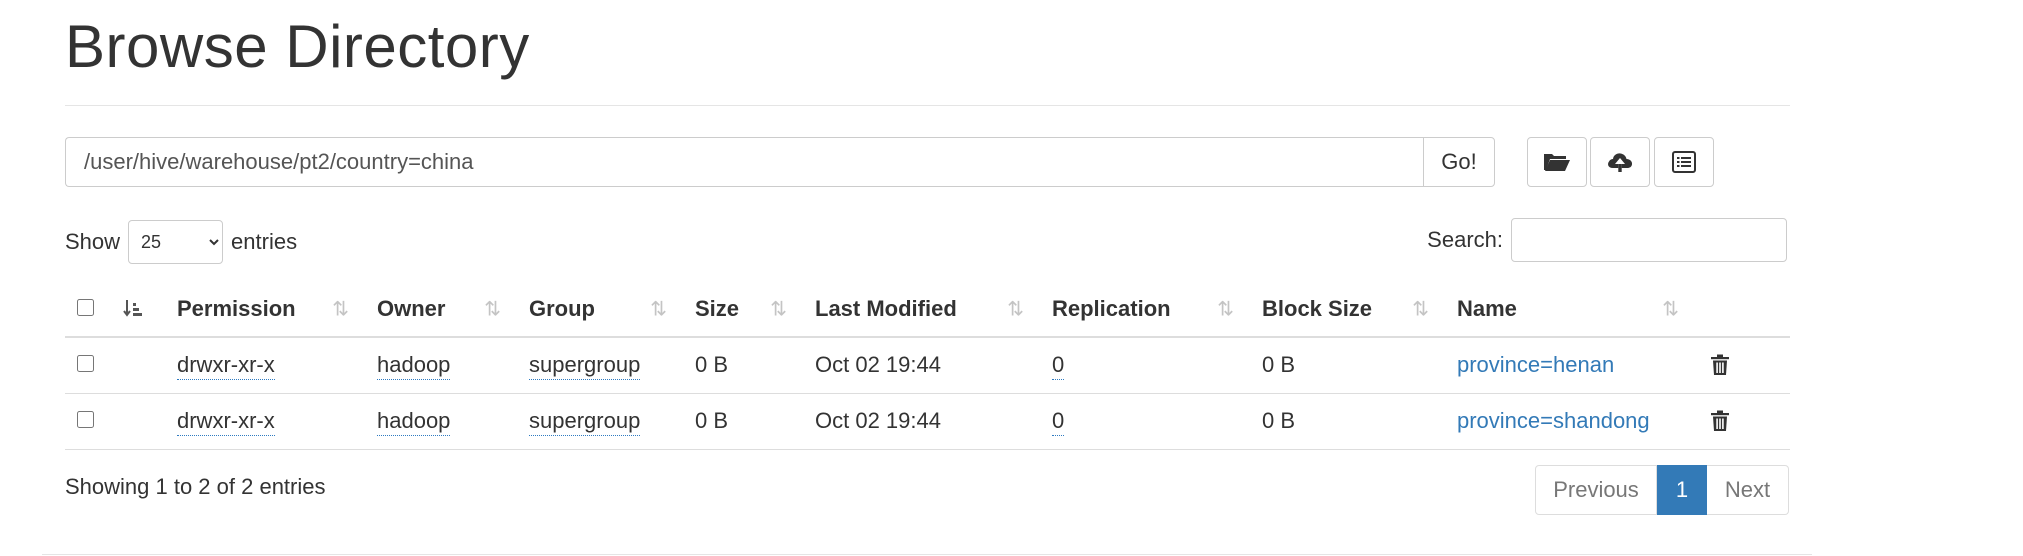 The width and height of the screenshot is (2023, 556). I want to click on header-last-modified-label: Last Modified, so click(886, 308).